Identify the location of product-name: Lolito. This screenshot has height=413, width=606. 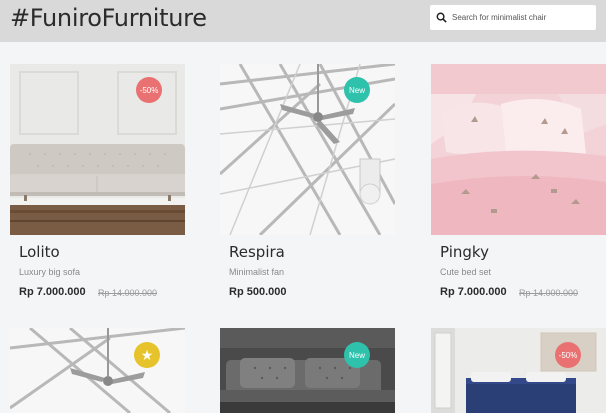
(39, 252).